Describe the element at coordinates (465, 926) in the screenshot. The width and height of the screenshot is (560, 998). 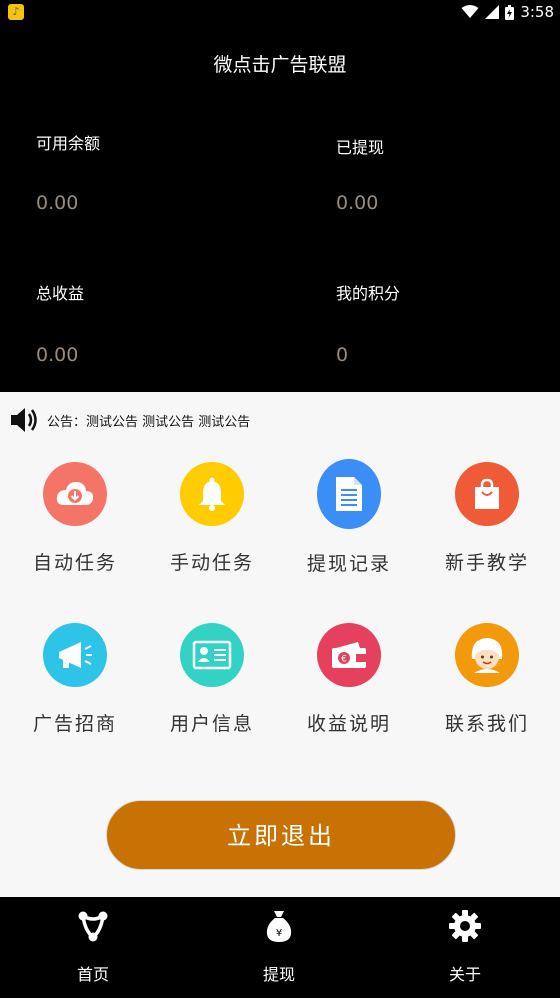
I see `gear-icon` at that location.